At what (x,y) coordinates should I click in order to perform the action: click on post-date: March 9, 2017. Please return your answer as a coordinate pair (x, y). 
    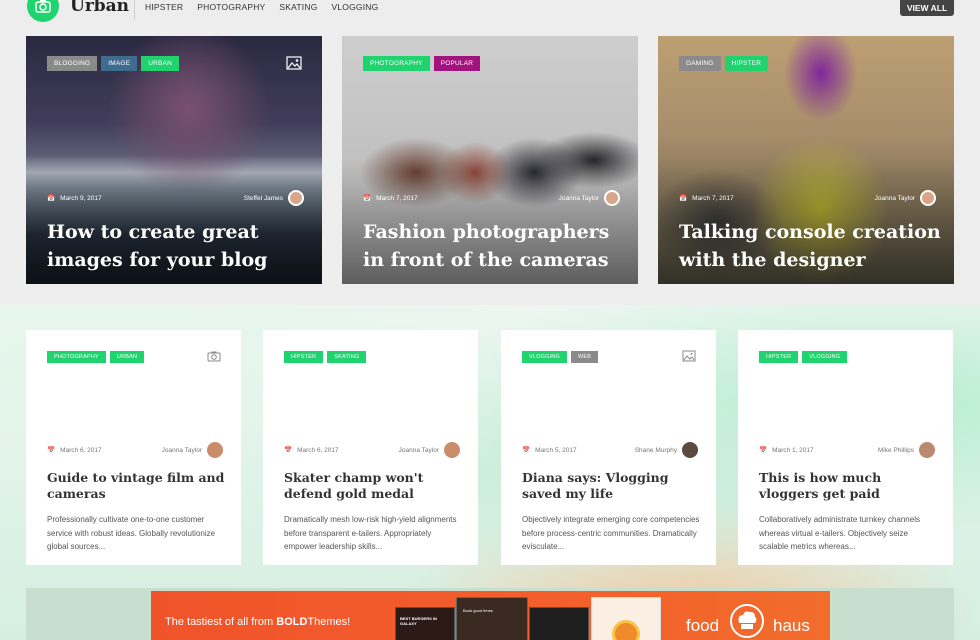
    Looking at the image, I should click on (81, 198).